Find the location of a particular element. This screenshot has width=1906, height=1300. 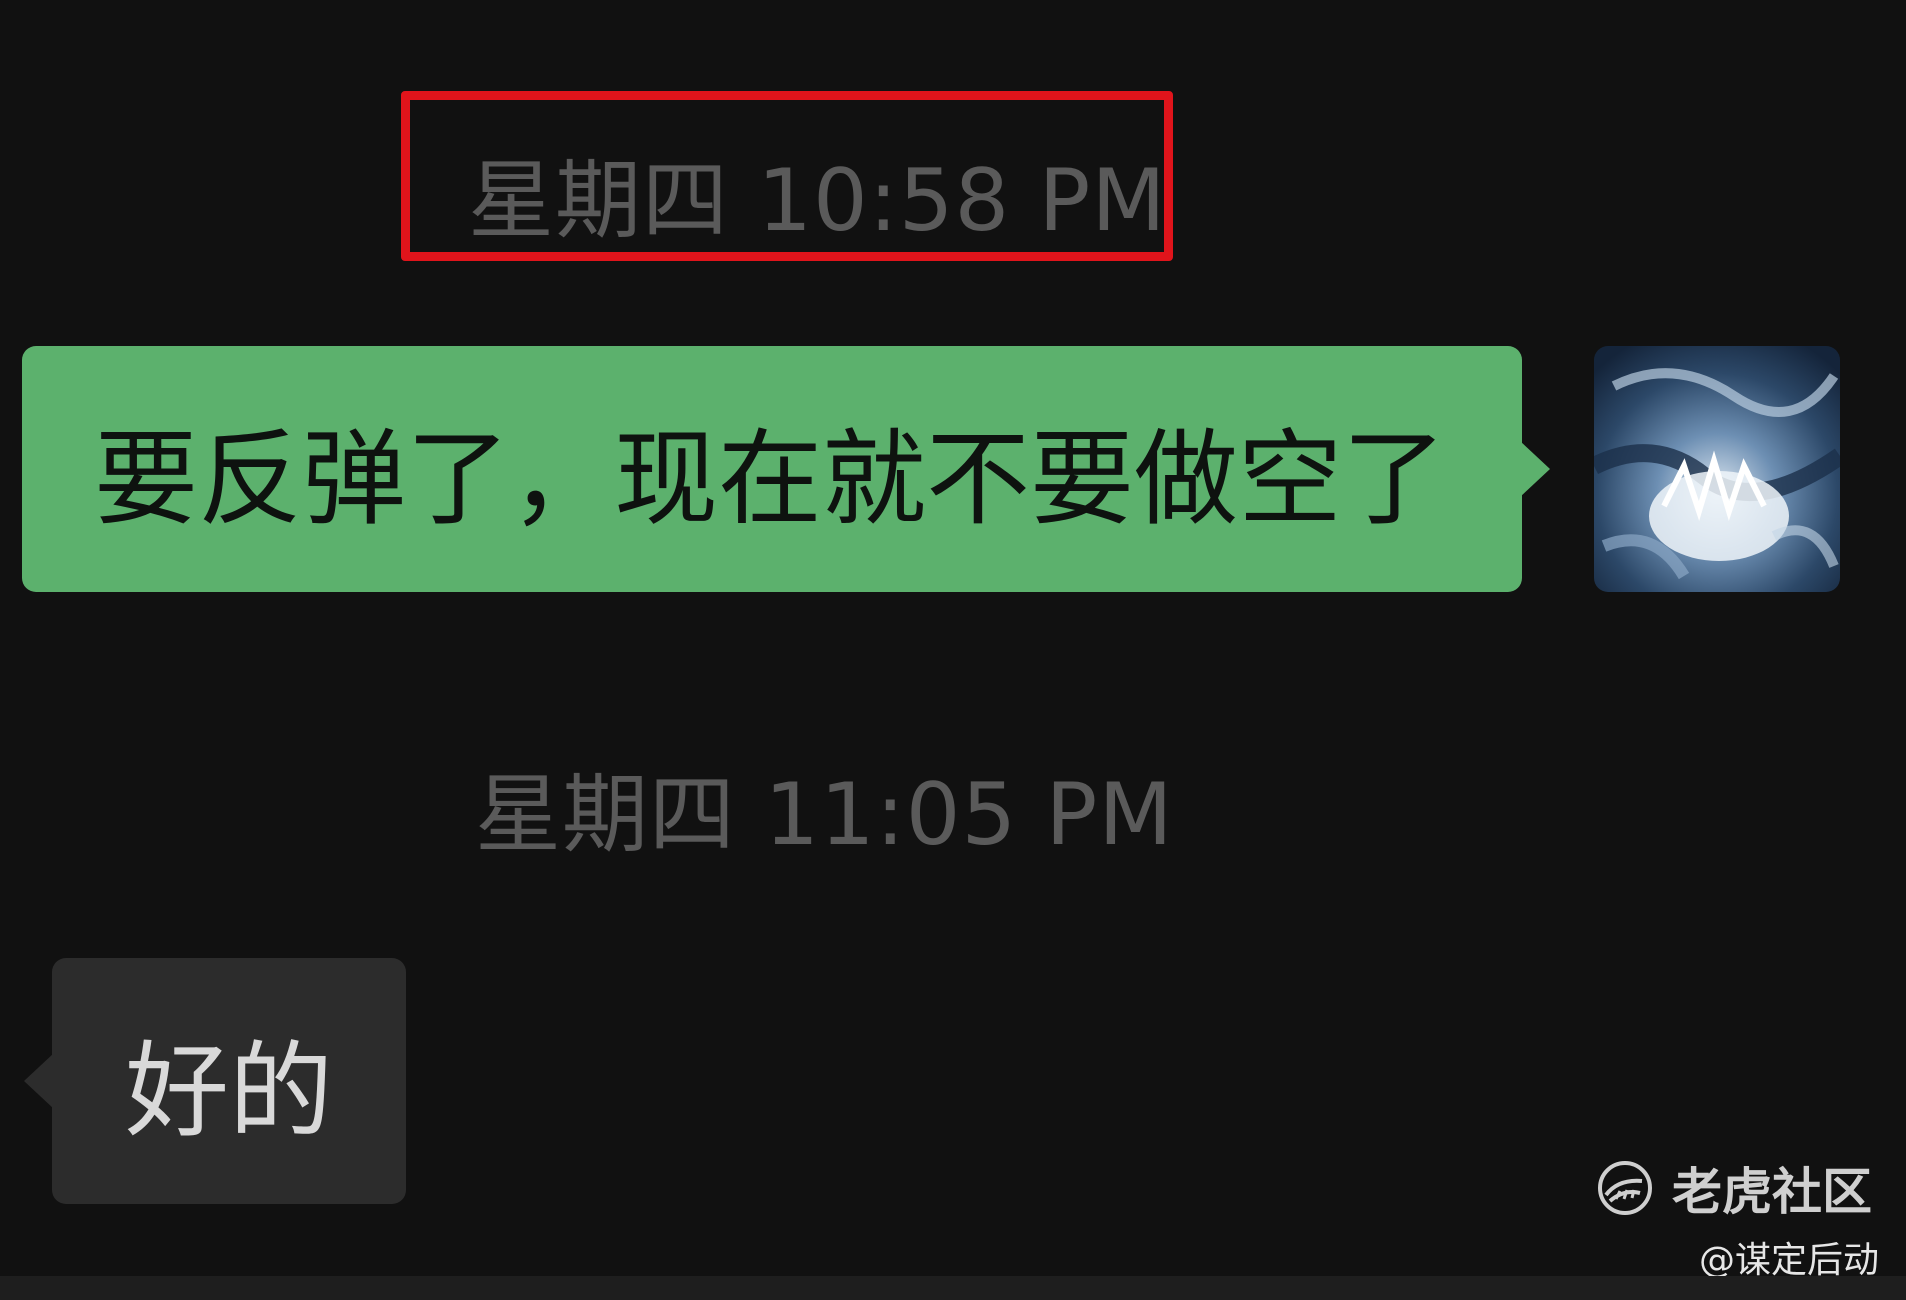

message-text: 好的 is located at coordinates (228, 1090).